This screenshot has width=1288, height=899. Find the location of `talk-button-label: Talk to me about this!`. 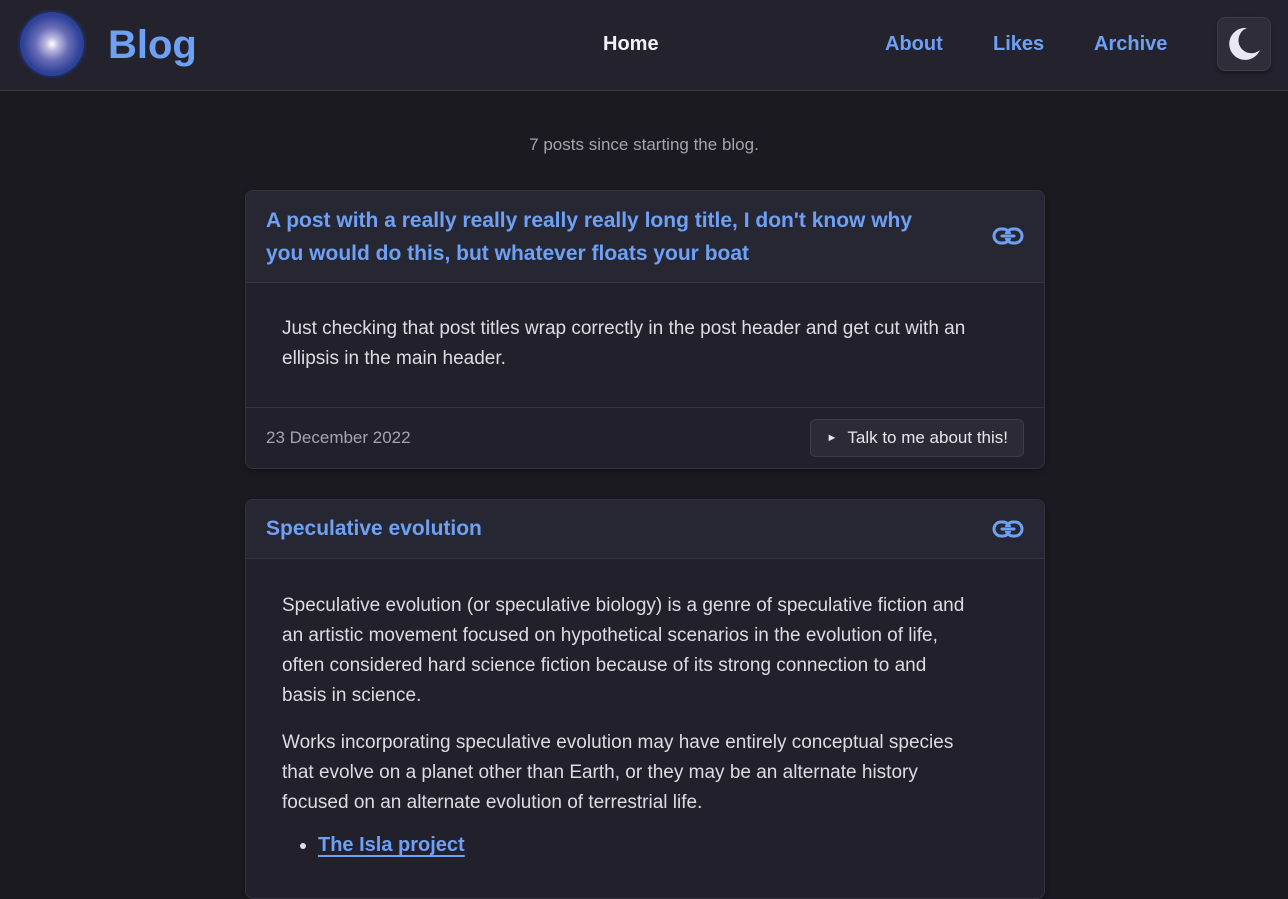

talk-button-label: Talk to me about this! is located at coordinates (927, 437).